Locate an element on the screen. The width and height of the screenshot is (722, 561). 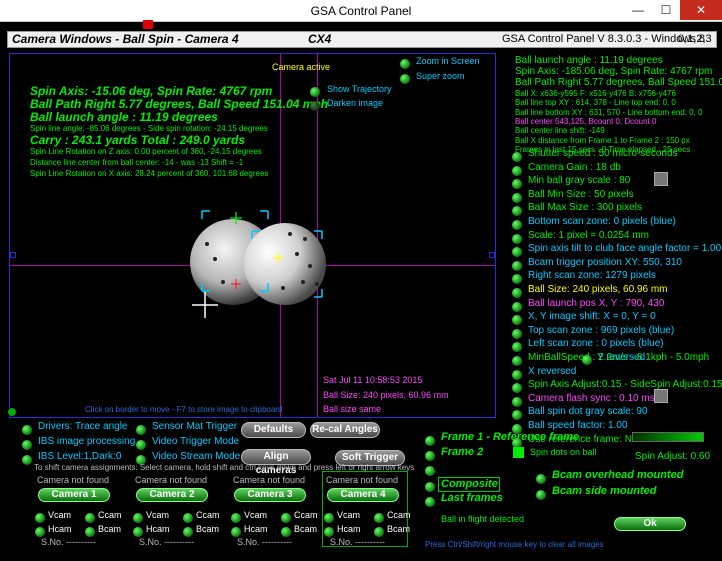
recal-angles-button: Re-cal Angles is located at coordinates (345, 430).